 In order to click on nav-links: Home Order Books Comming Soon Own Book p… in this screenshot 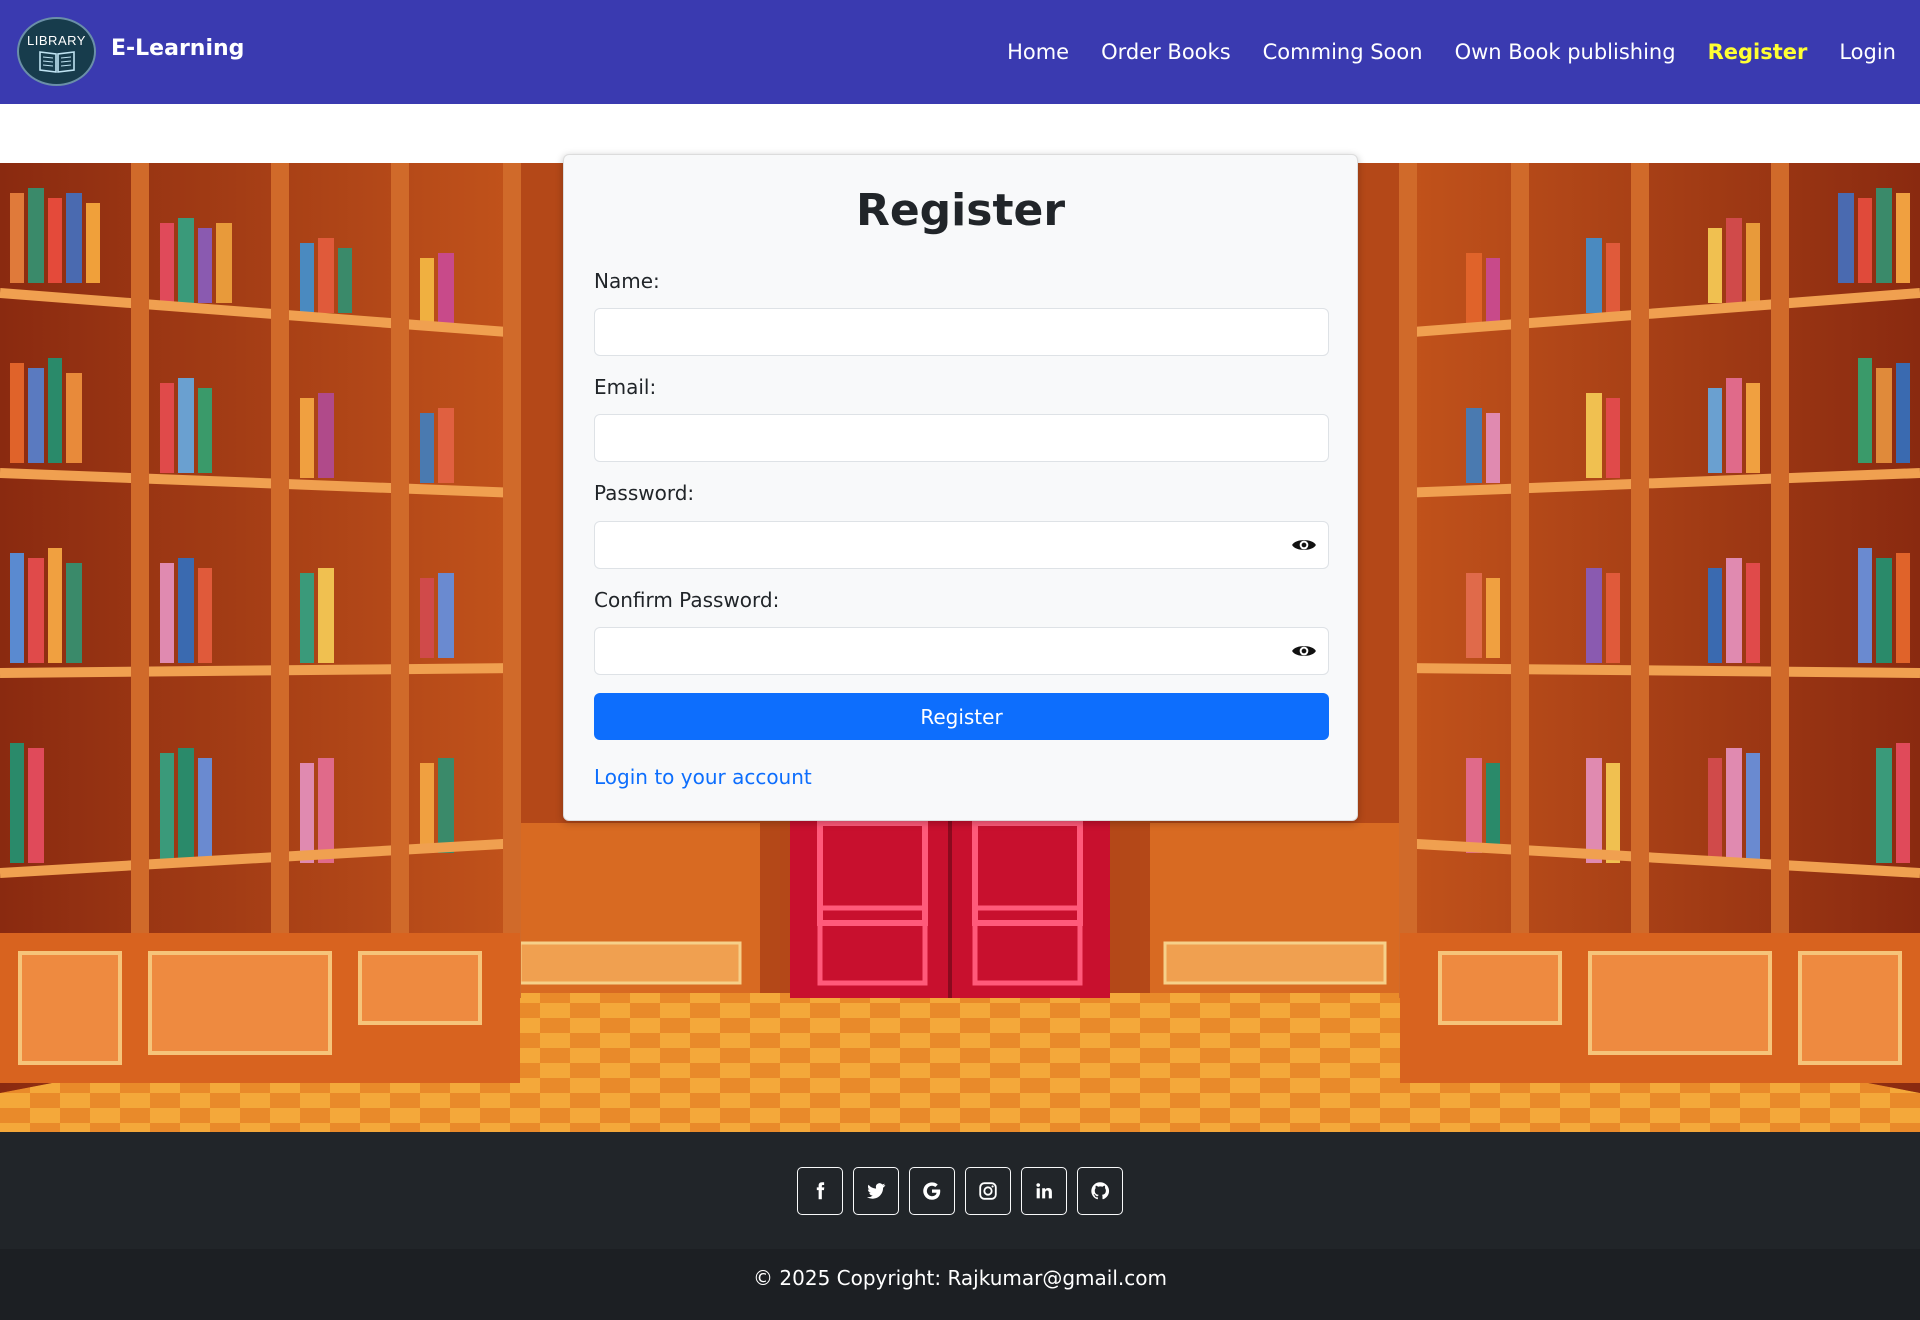, I will do `click(1451, 52)`.